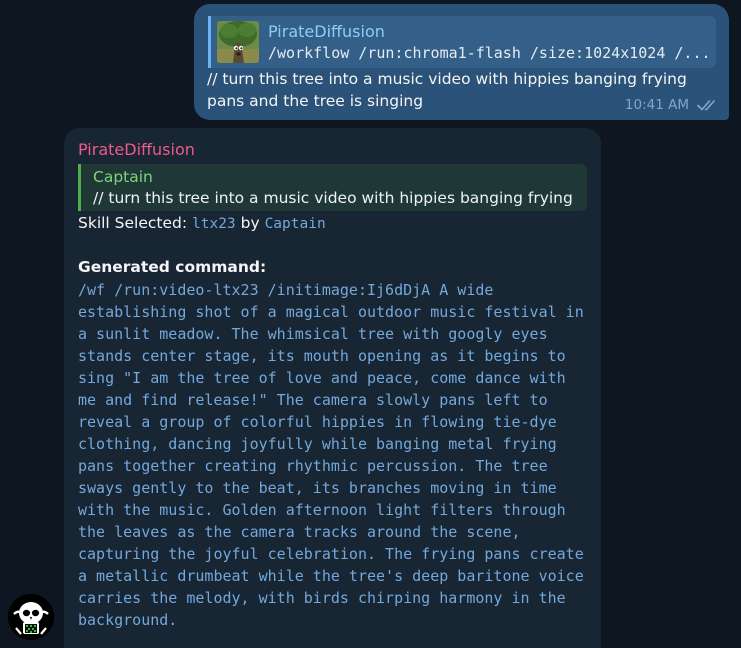 Image resolution: width=741 pixels, height=648 pixels. I want to click on skill-selected-line: Skill Selected: ltx23 by Captain, so click(202, 223).